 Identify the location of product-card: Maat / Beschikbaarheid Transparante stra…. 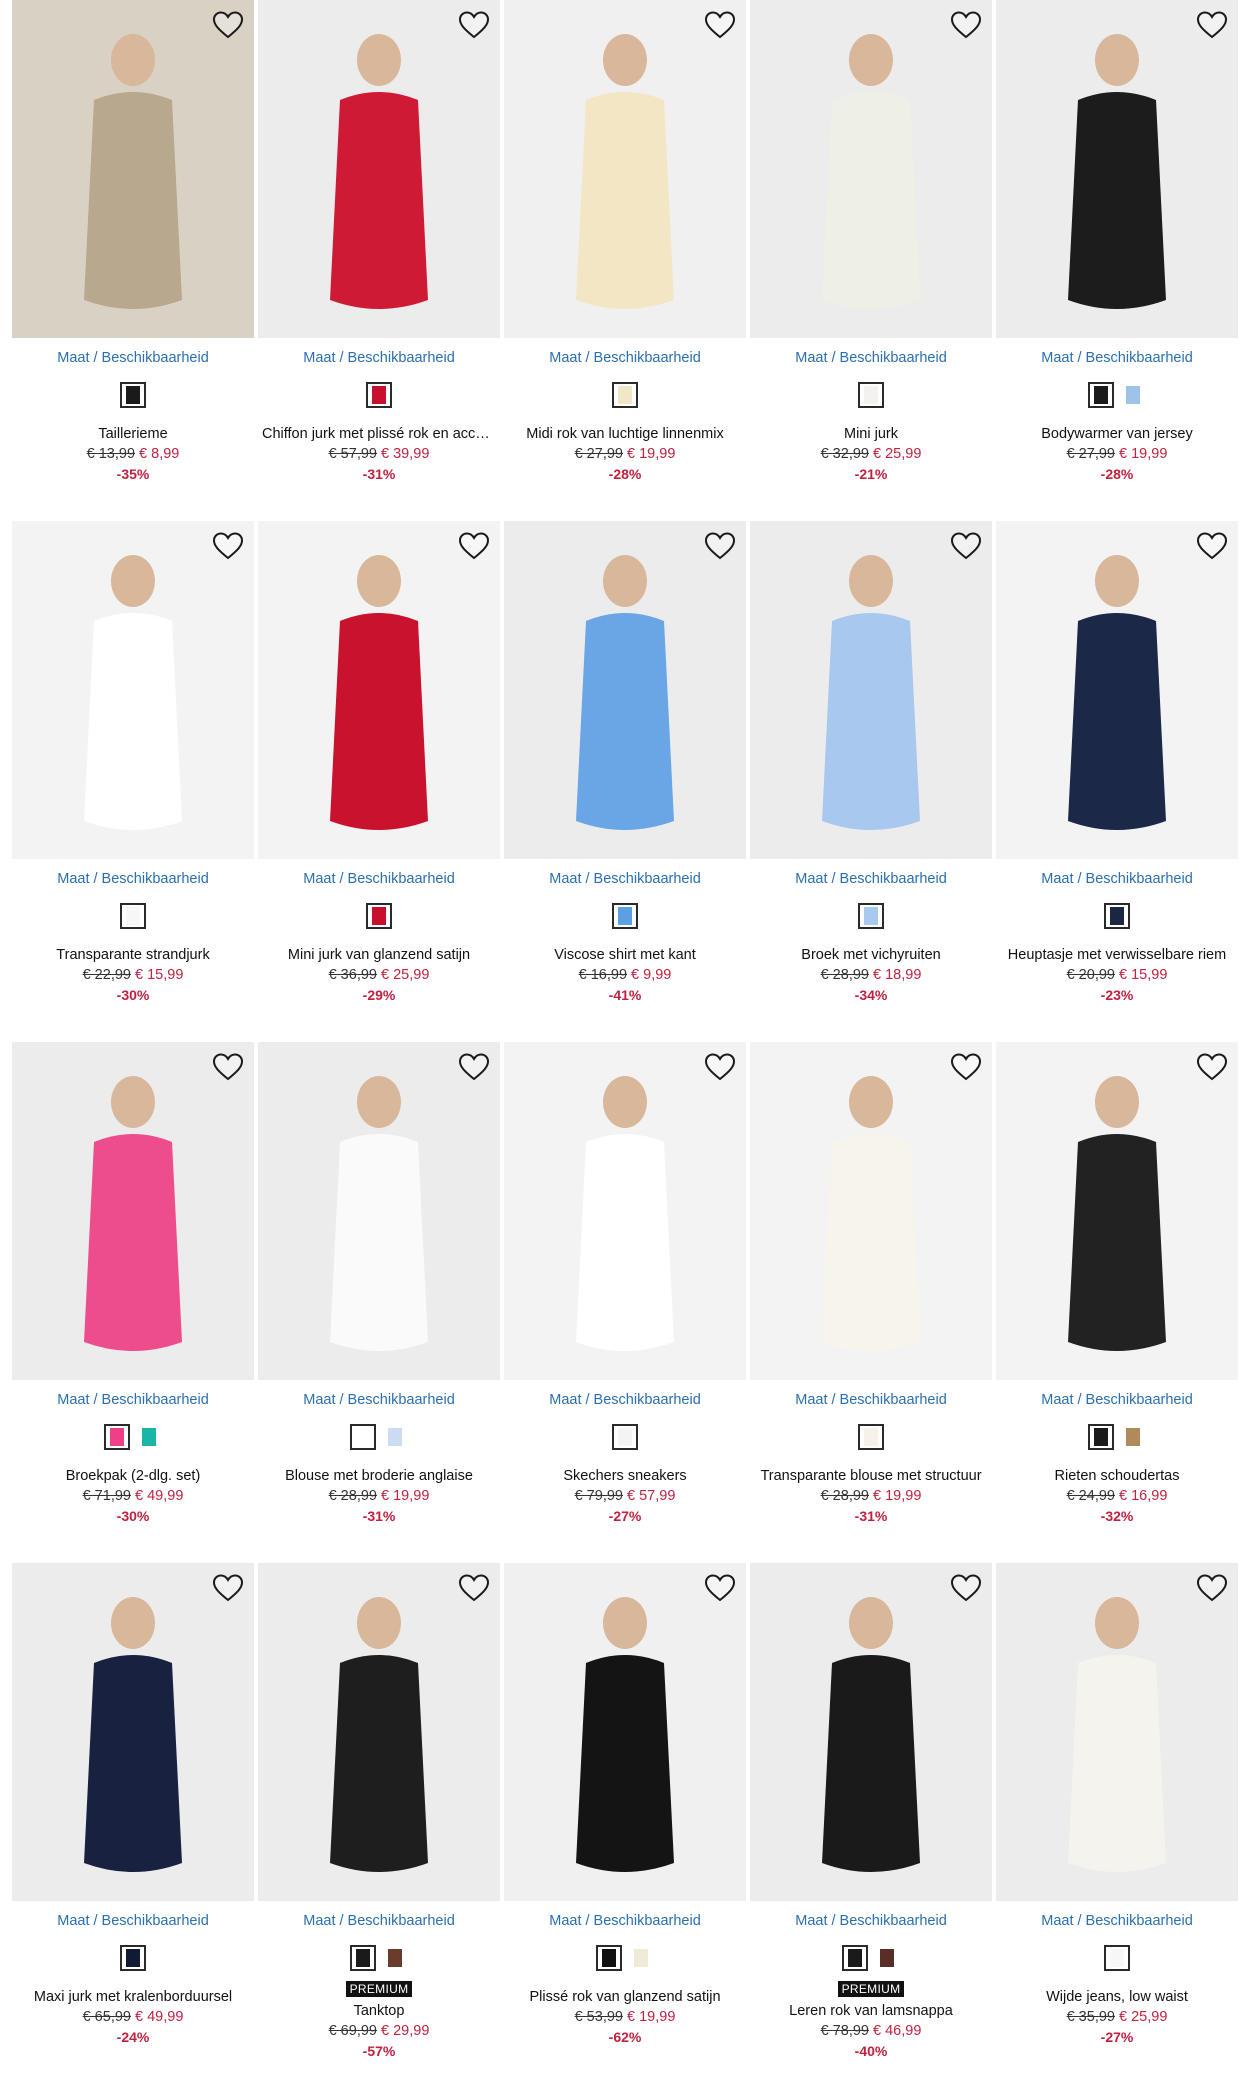
(133, 781).